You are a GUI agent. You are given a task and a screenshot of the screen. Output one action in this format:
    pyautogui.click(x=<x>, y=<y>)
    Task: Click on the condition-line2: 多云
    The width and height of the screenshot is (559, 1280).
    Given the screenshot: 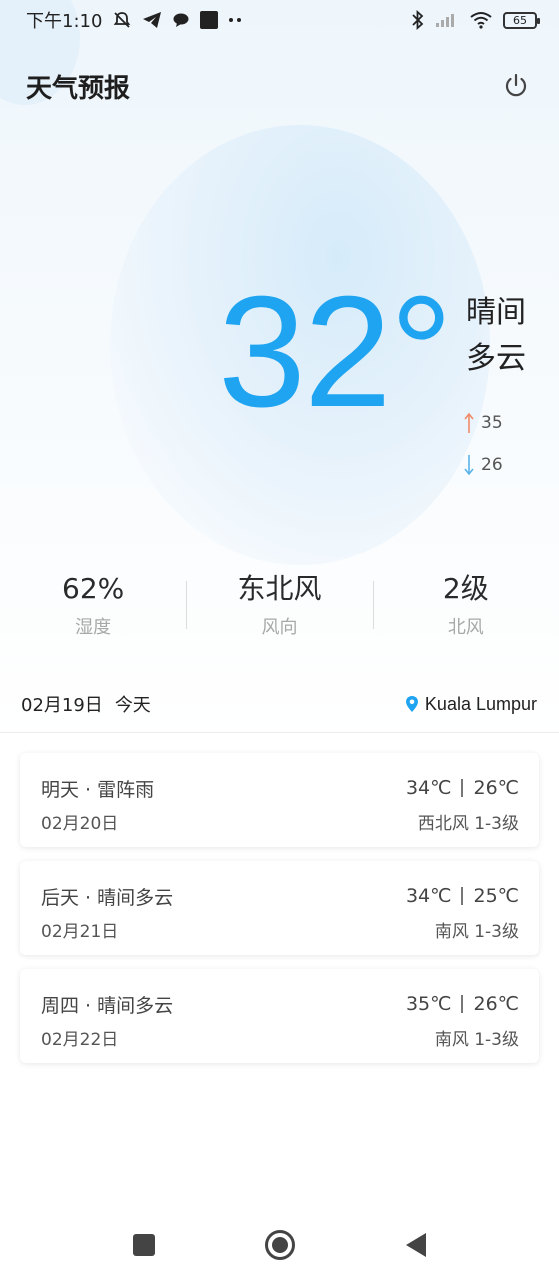 What is the action you would take?
    pyautogui.click(x=496, y=358)
    